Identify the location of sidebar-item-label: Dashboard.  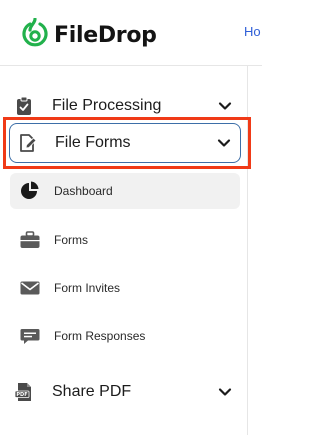
(83, 191).